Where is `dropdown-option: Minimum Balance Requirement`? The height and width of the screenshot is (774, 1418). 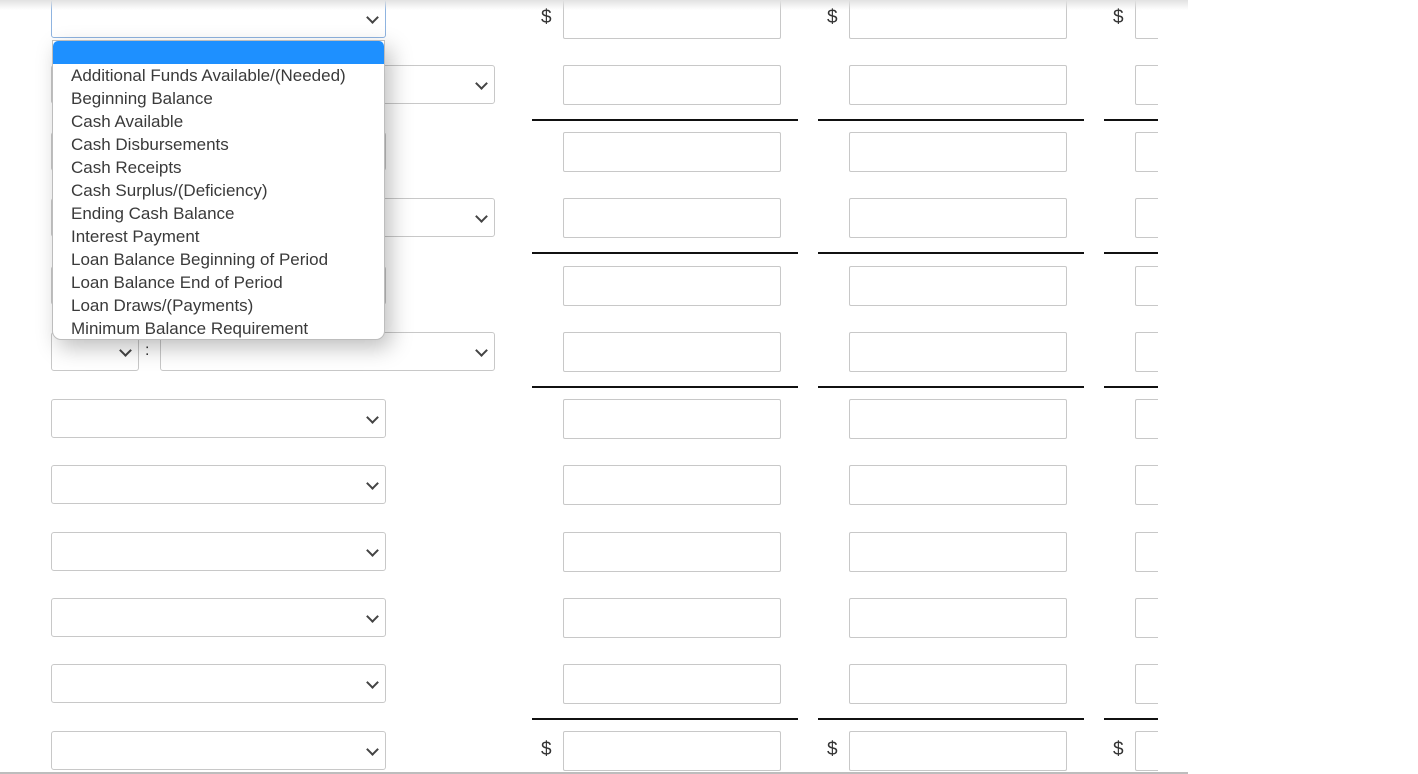
dropdown-option: Minimum Balance Requirement is located at coordinates (218, 328).